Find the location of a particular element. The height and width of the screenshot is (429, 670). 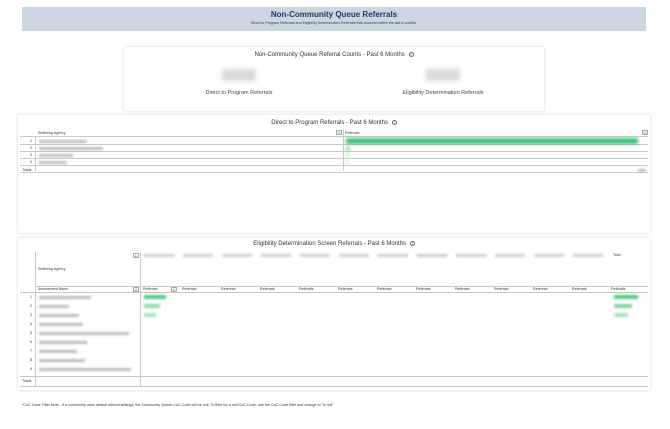

eligibility-count: Eligibility Determination Referrals is located at coordinates (443, 82).